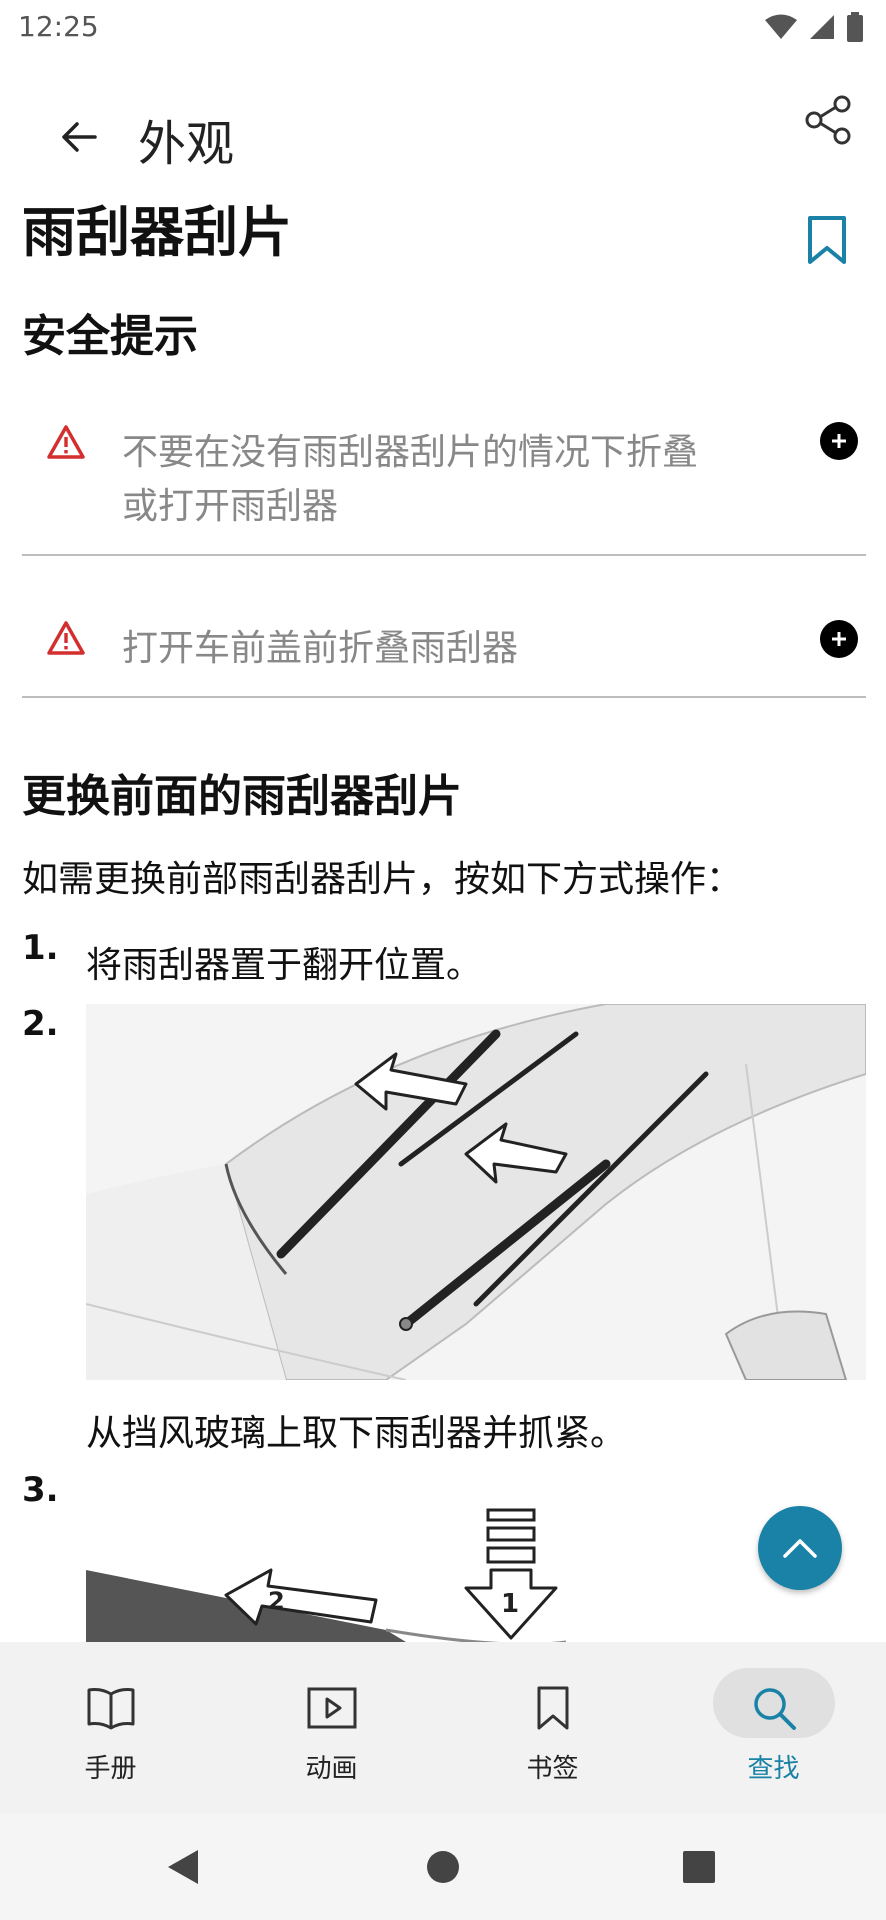 The image size is (886, 1920). I want to click on step-number: 2., so click(40, 1024).